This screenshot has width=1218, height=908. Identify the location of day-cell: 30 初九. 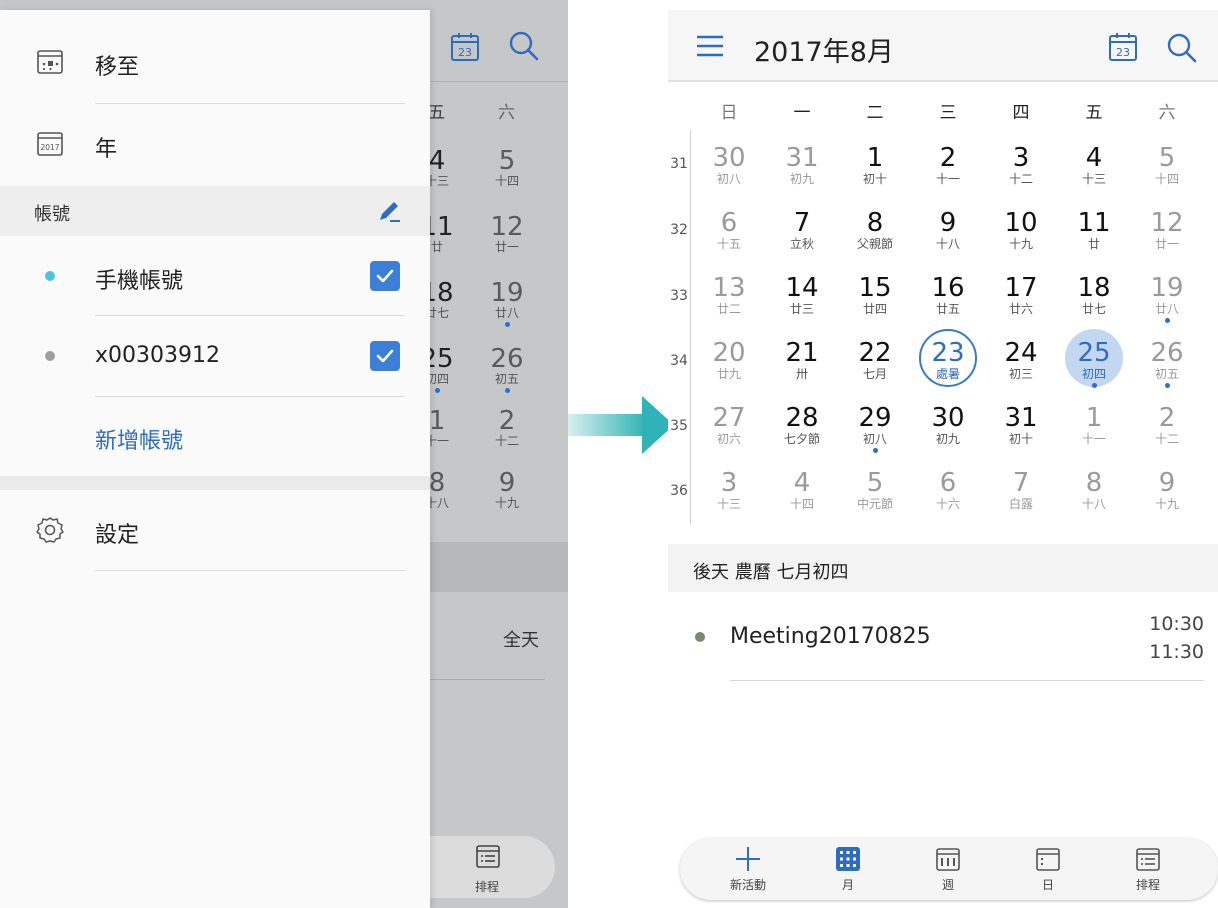
(948, 424).